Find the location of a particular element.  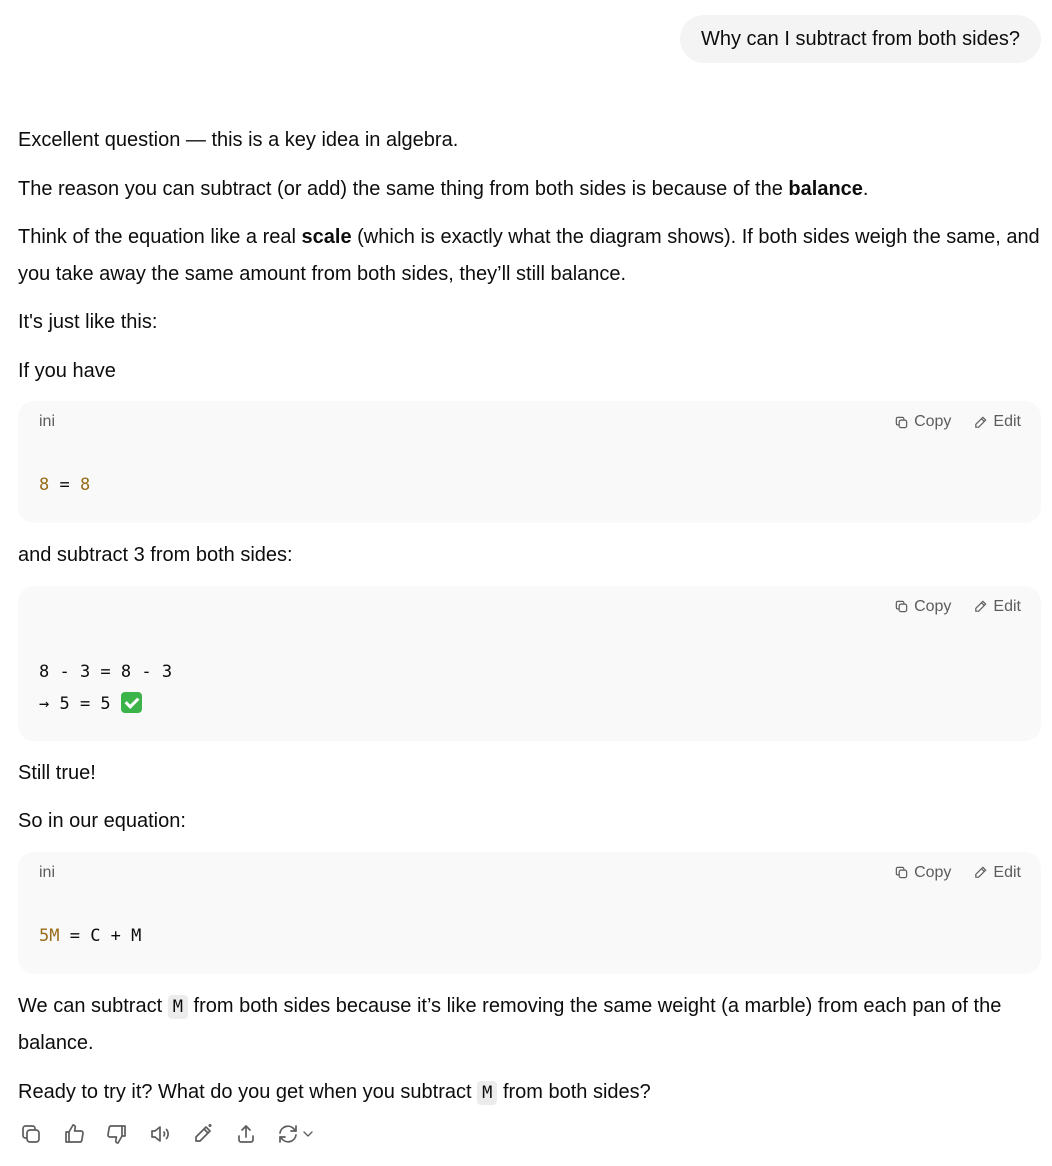

code-block: Copy Edit 8 - 3 = 8 - 3 → 5 = 5 is located at coordinates (529, 663).